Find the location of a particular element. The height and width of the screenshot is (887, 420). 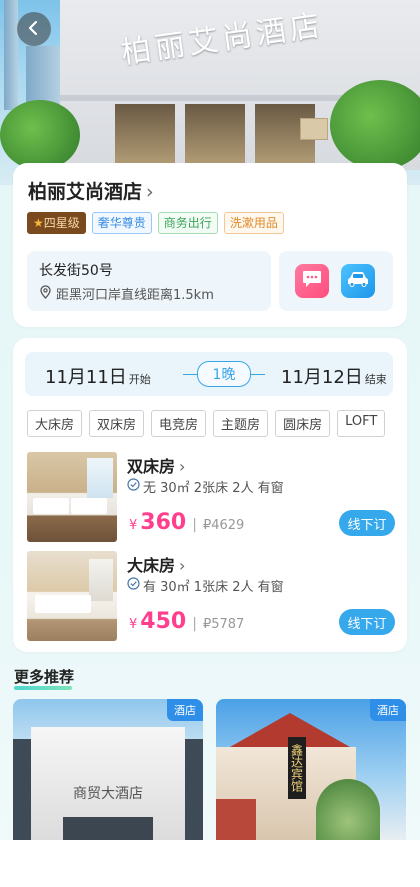

tree is located at coordinates (40, 135).